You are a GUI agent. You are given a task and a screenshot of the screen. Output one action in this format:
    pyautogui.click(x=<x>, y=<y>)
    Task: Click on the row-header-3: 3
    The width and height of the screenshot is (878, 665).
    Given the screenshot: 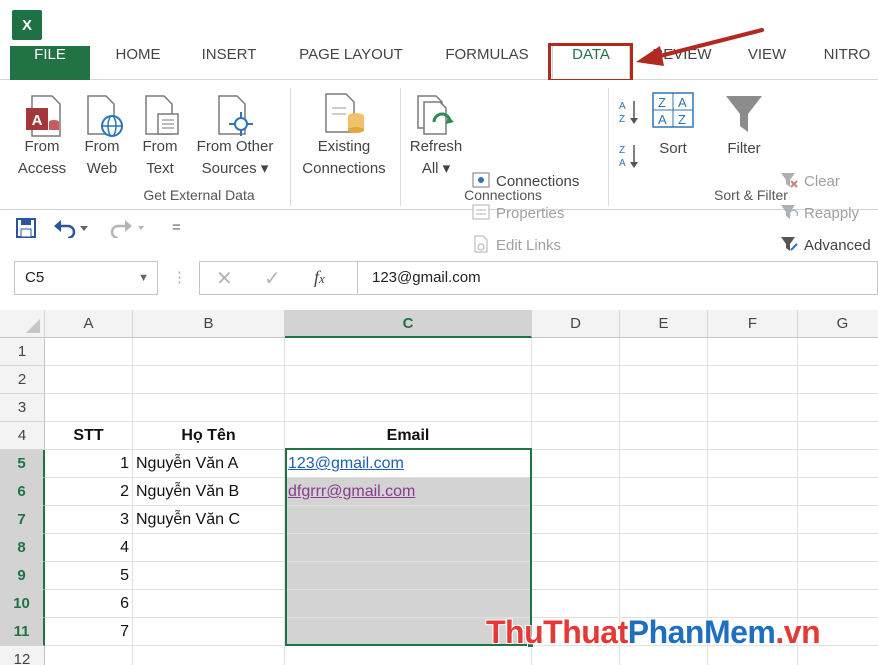 What is the action you would take?
    pyautogui.click(x=22, y=408)
    